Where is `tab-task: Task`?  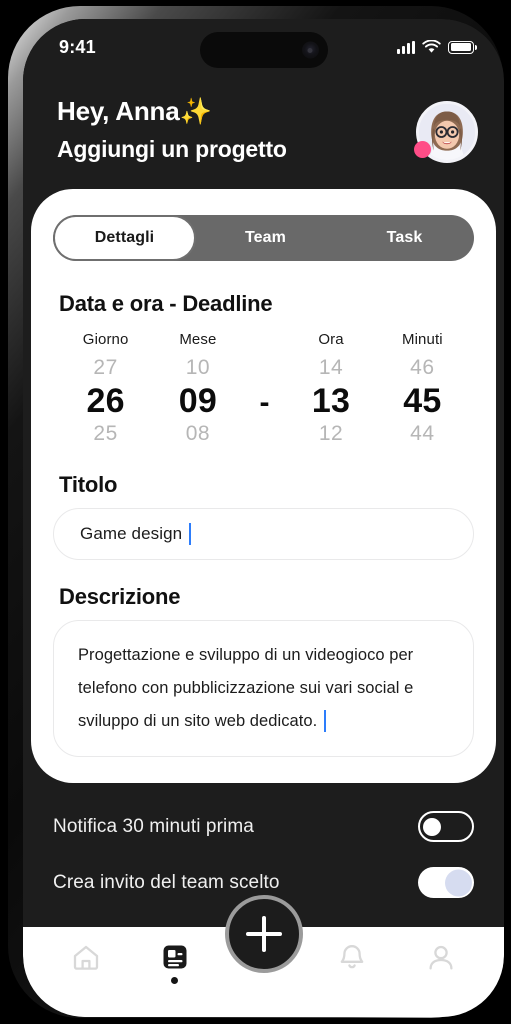 tab-task: Task is located at coordinates (404, 238).